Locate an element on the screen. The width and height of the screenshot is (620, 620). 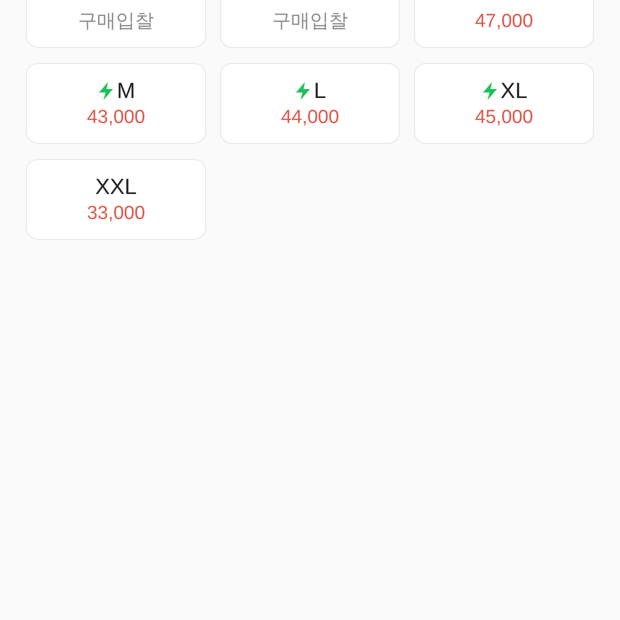
size-label: L is located at coordinates (320, 90).